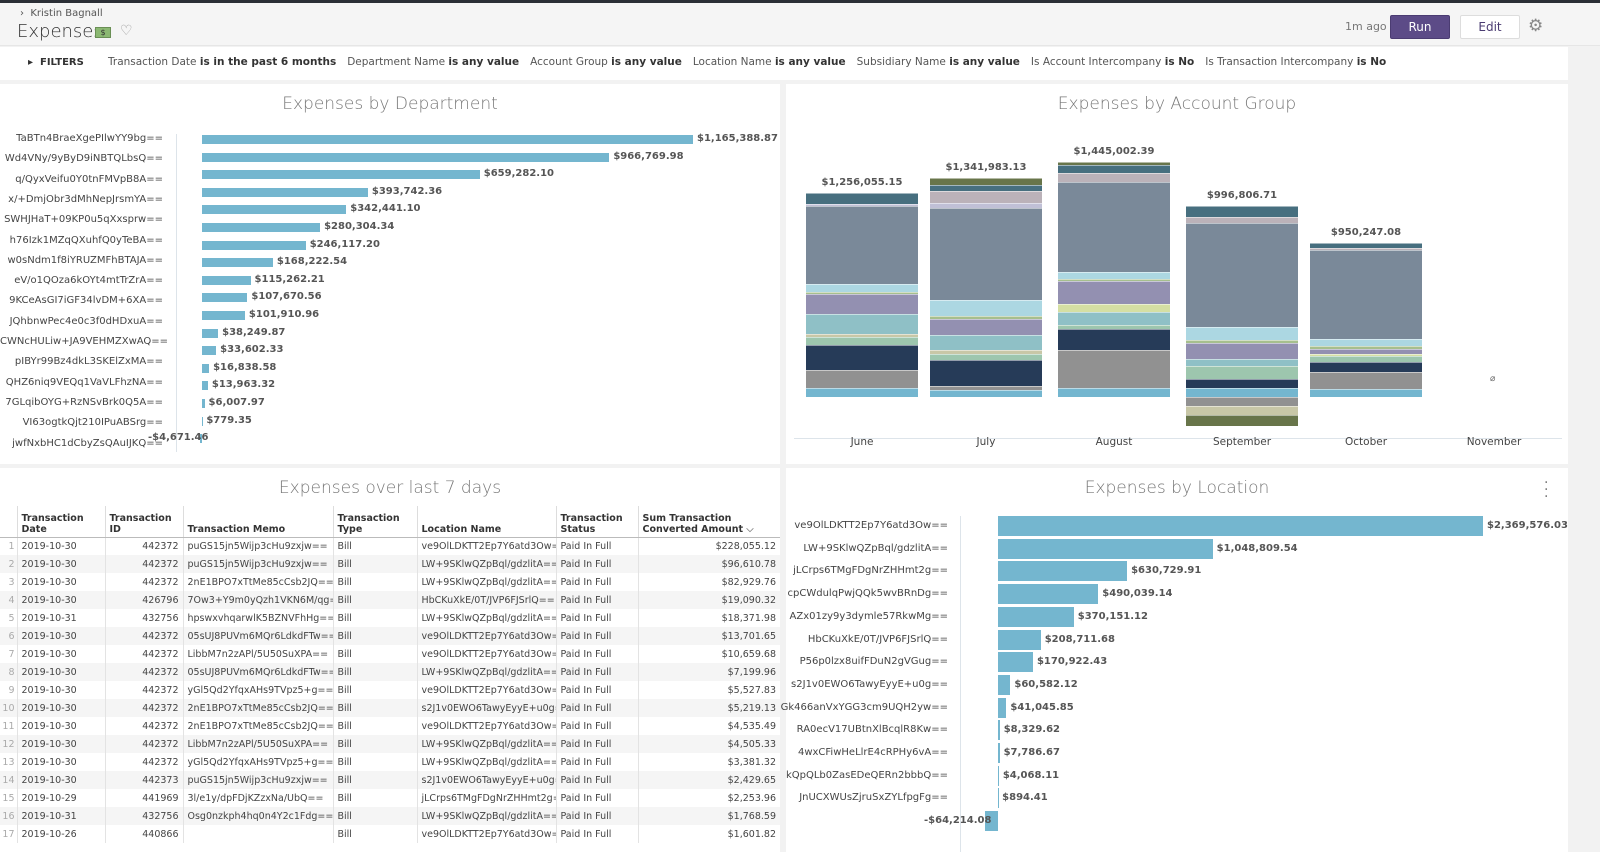 This screenshot has height=852, width=1600. What do you see at coordinates (257, 522) in the screenshot?
I see `column-header: Transaction Memo` at bounding box center [257, 522].